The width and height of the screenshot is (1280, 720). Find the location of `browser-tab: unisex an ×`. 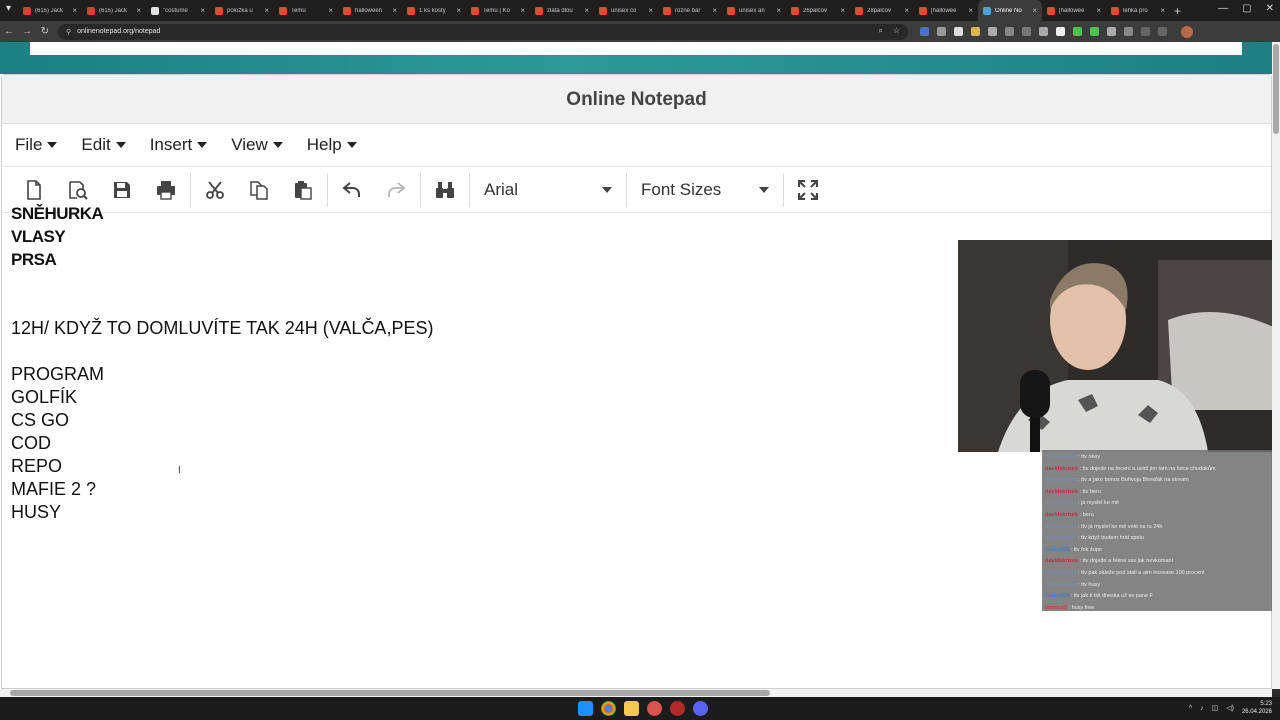

browser-tab: unisex an × is located at coordinates (754, 10).